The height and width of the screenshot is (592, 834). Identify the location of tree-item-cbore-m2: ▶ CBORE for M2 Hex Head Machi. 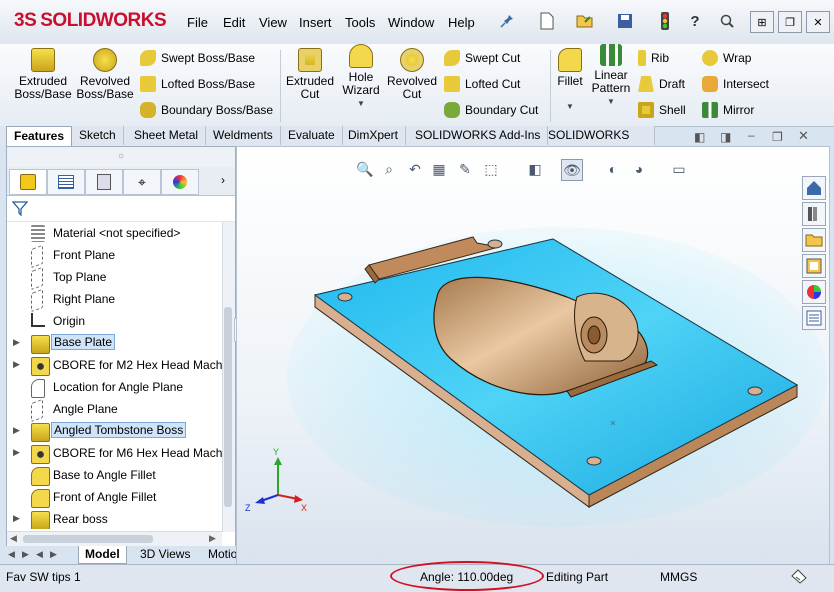
(114, 365).